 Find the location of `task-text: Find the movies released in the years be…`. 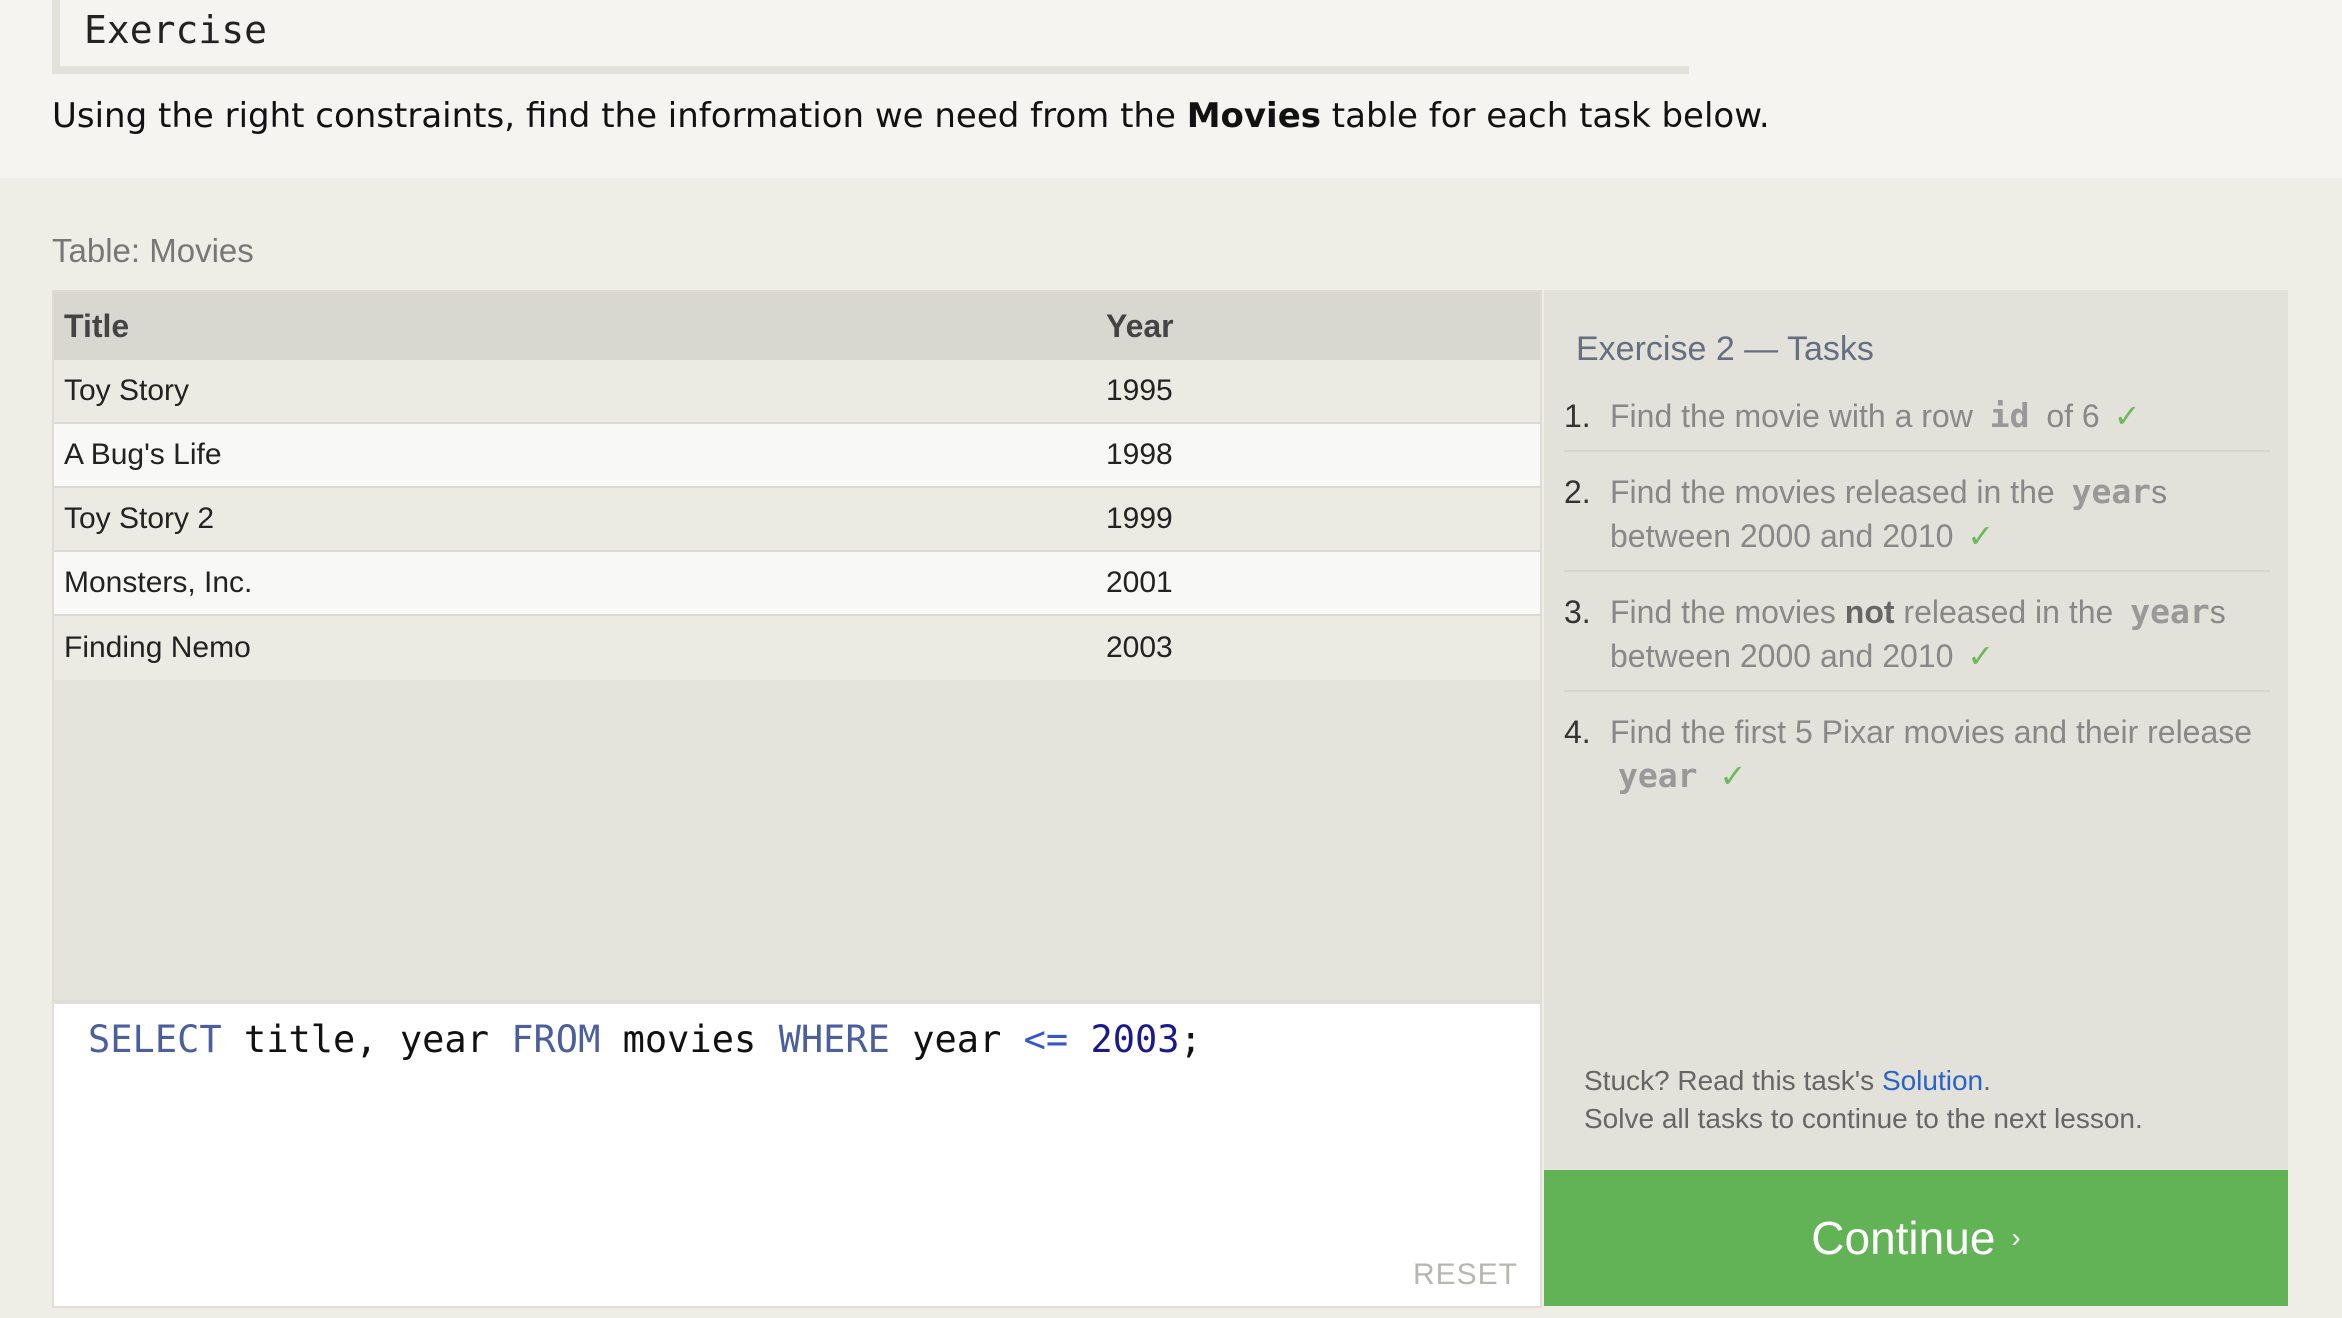

task-text: Find the movies released in the years be… is located at coordinates (1940, 514).